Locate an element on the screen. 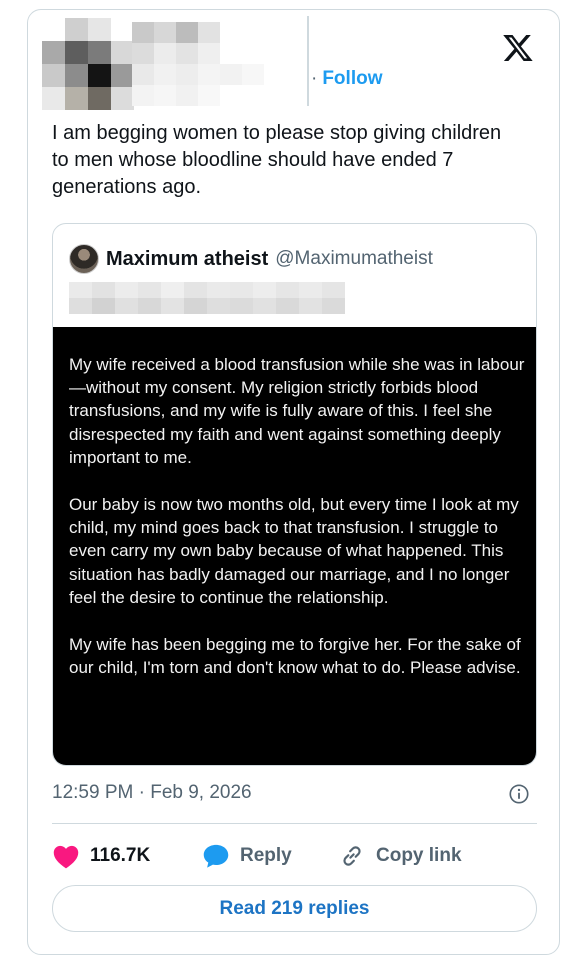  like-button: 116.7K is located at coordinates (127, 856).